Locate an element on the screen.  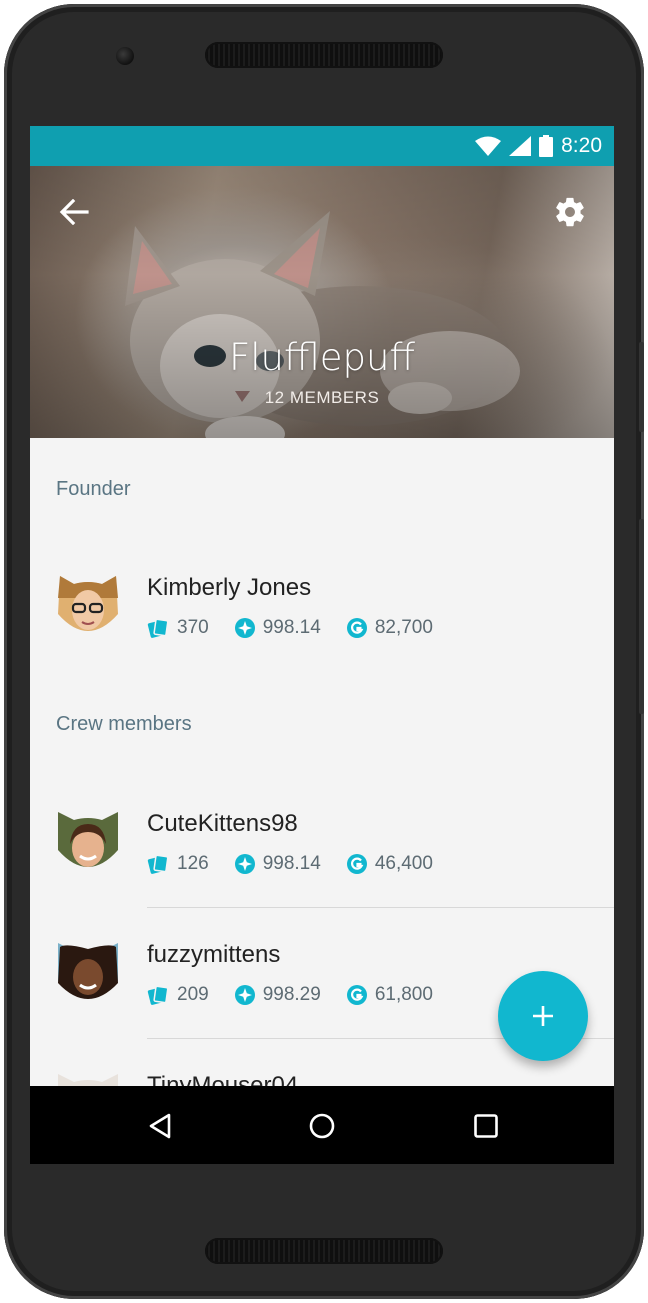
gold-value: 46,400 is located at coordinates (403, 863).